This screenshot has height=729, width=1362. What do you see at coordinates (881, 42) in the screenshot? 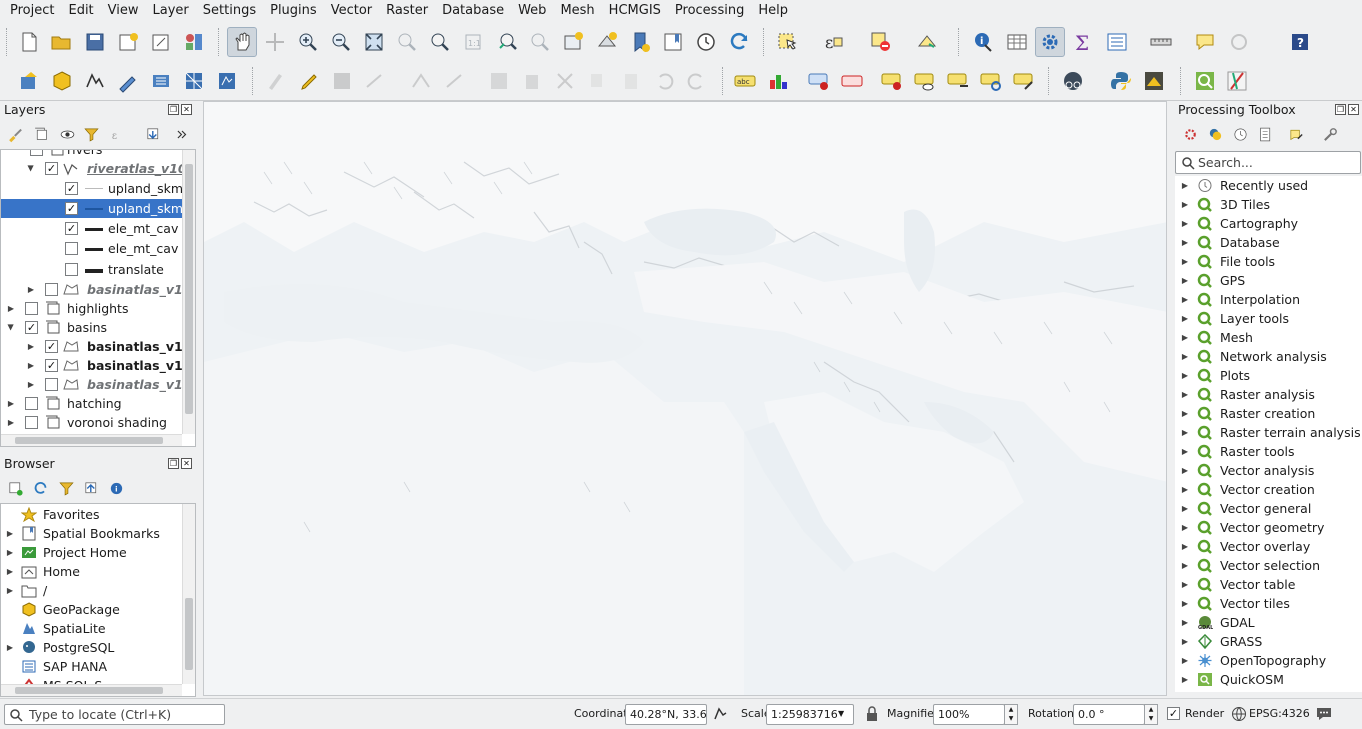
I see `deselect-features-icon` at bounding box center [881, 42].